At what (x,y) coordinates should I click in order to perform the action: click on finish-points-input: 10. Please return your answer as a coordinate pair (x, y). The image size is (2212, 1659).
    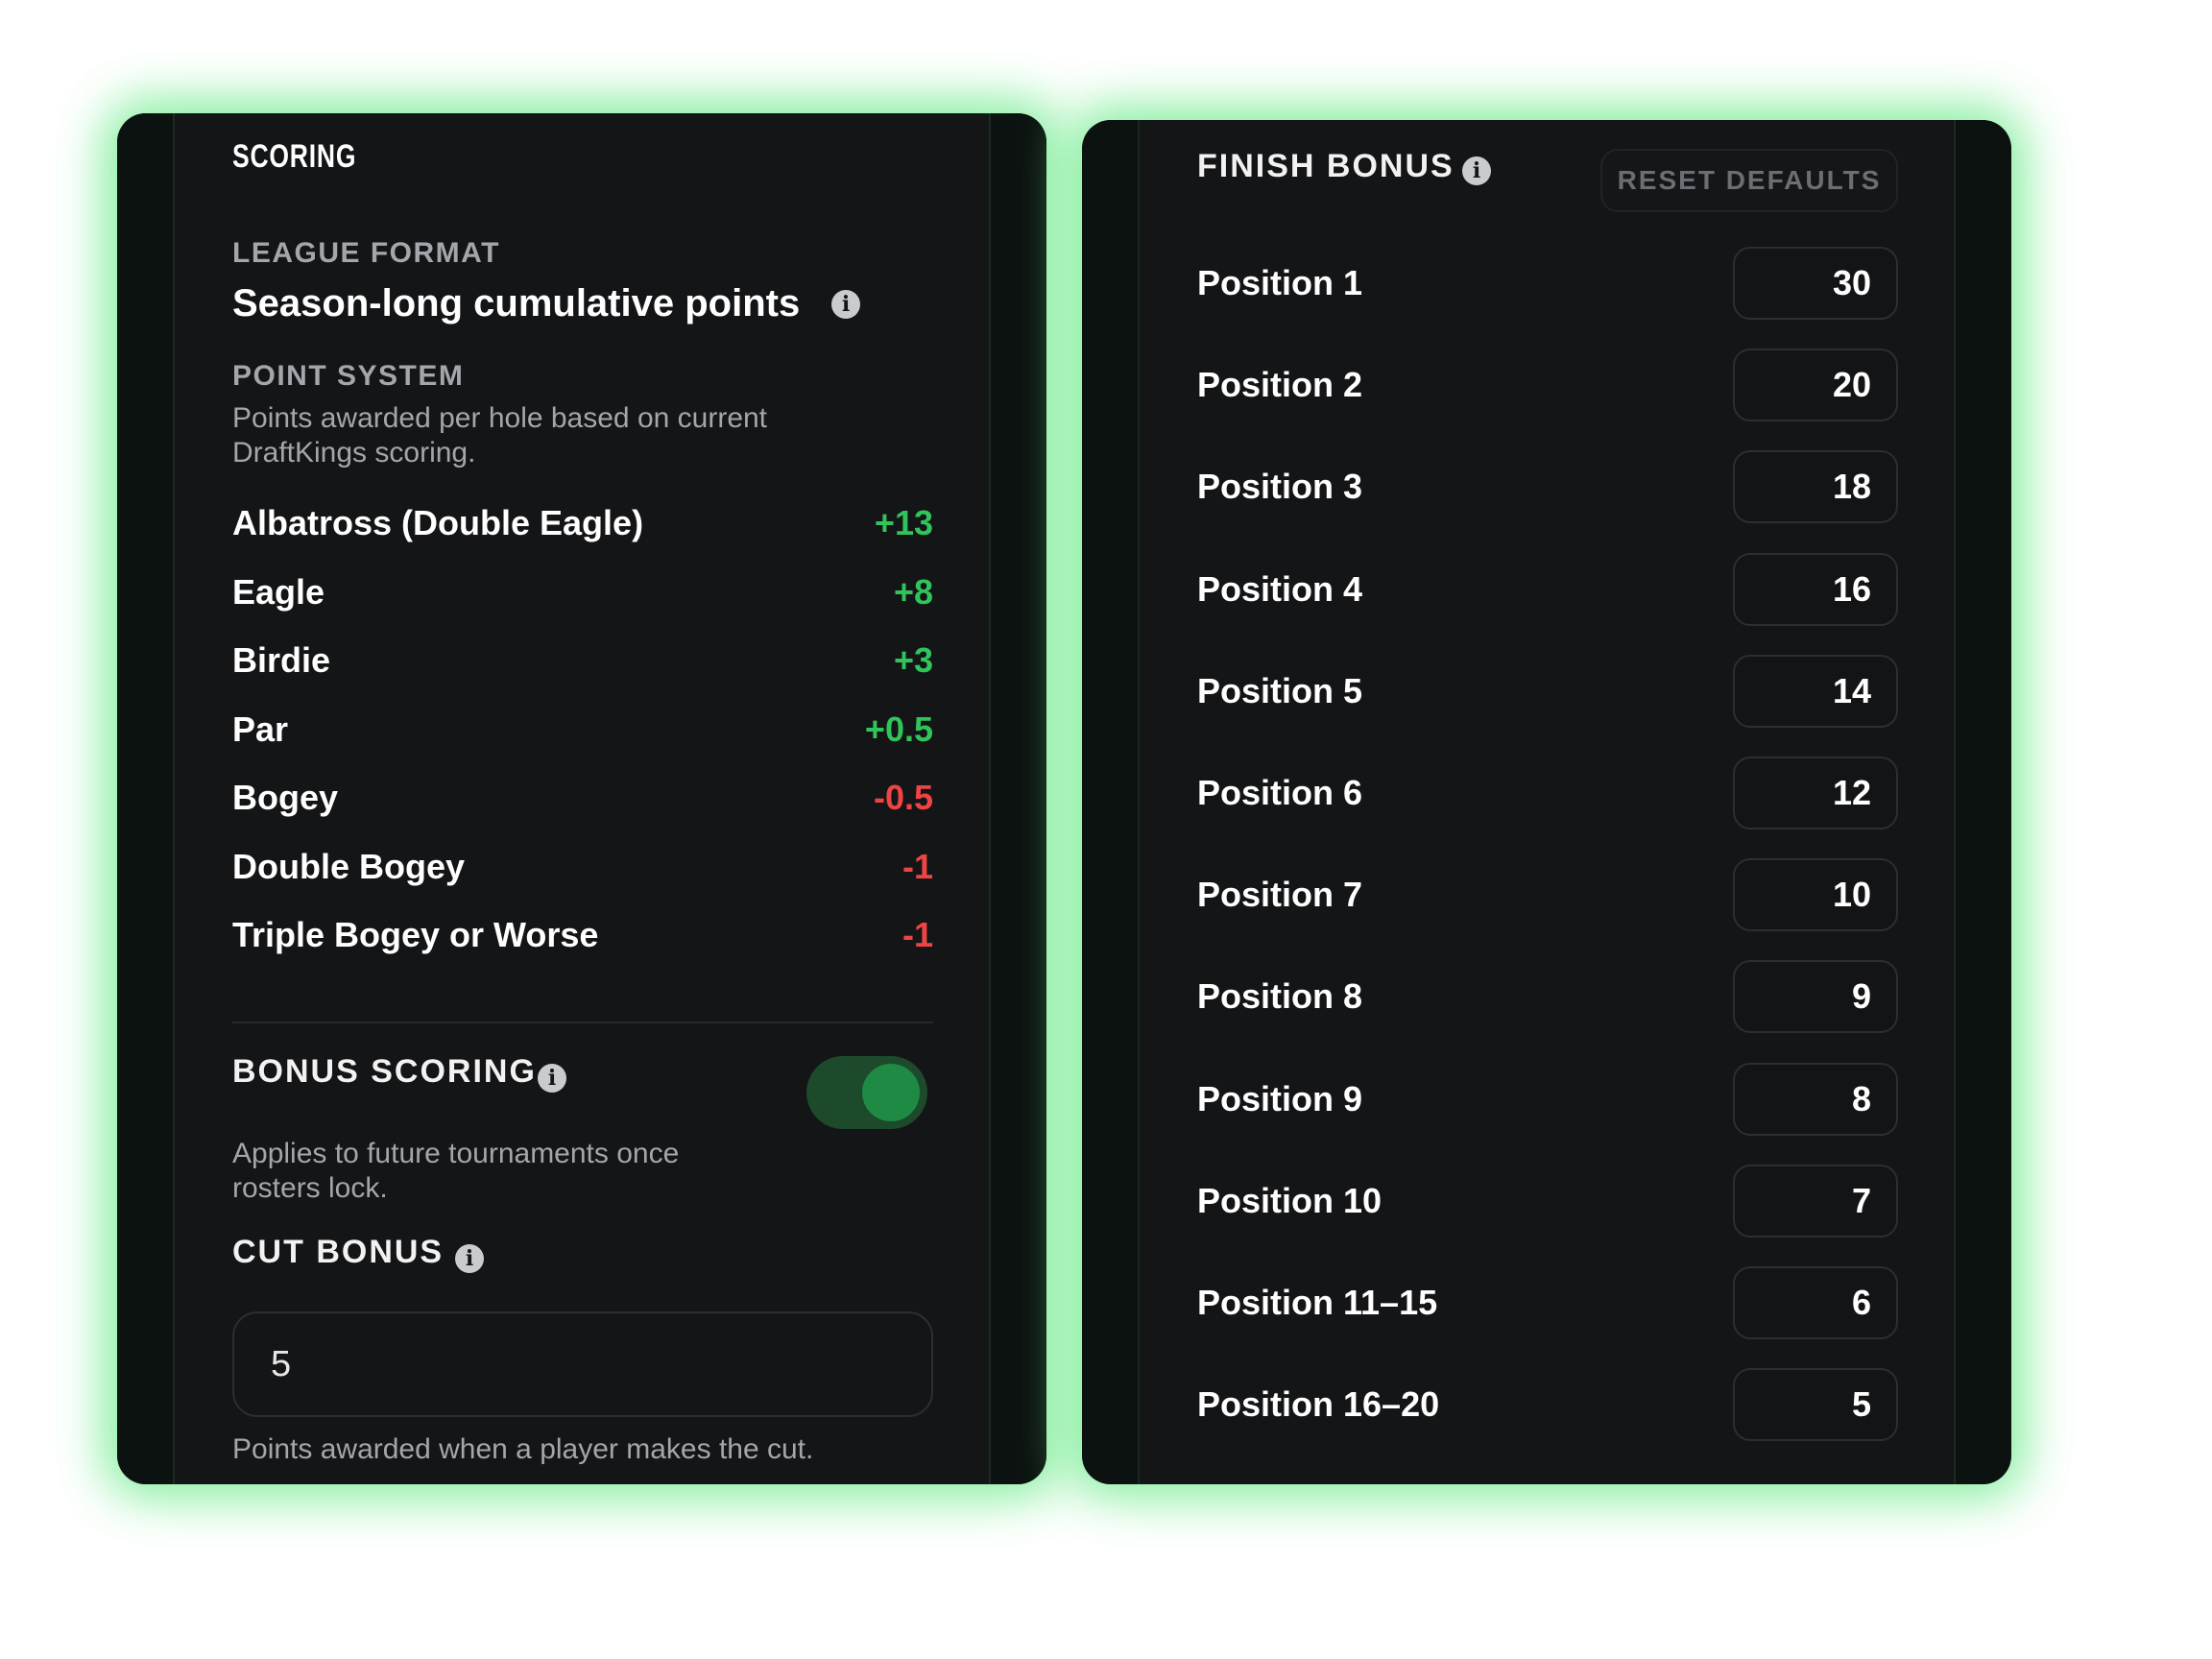
    Looking at the image, I should click on (1816, 895).